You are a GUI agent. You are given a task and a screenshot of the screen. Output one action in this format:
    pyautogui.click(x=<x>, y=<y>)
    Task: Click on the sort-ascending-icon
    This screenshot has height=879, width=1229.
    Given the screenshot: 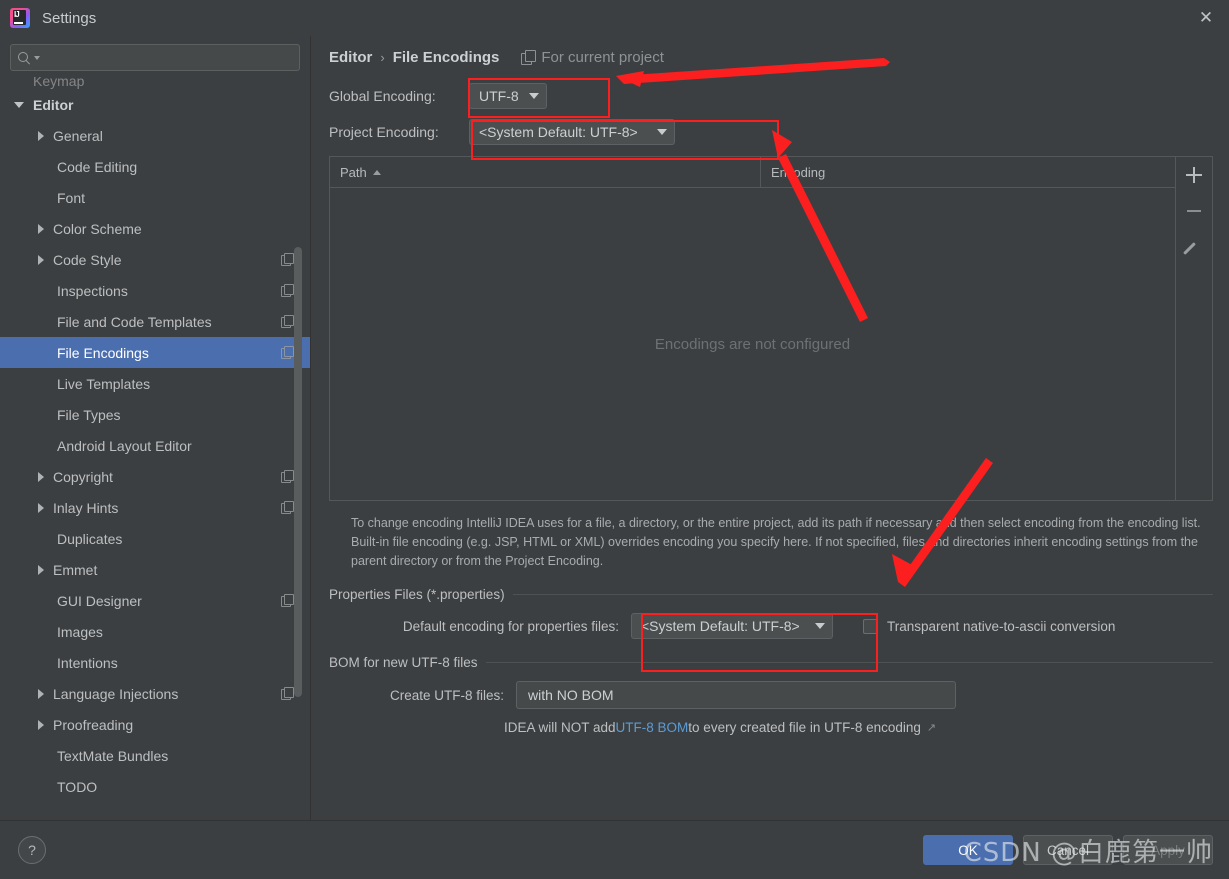 What is the action you would take?
    pyautogui.click(x=376, y=172)
    